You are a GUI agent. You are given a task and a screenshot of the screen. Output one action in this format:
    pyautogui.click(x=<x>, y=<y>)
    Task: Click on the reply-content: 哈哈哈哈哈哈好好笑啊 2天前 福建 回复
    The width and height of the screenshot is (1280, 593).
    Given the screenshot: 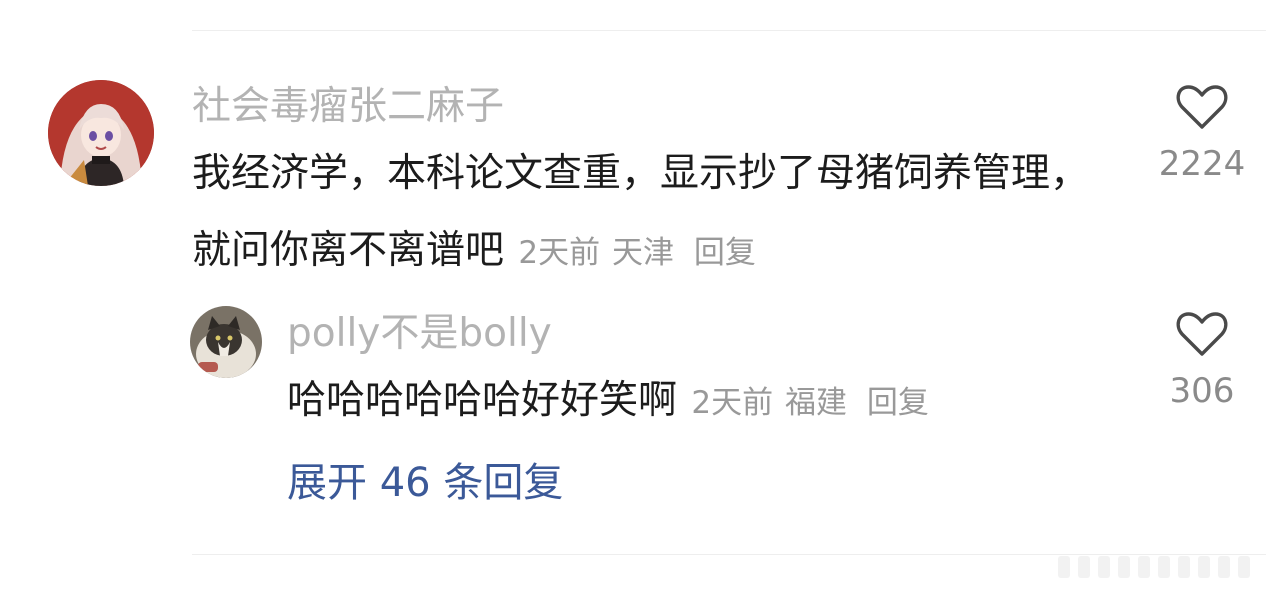 What is the action you would take?
    pyautogui.click(x=608, y=402)
    